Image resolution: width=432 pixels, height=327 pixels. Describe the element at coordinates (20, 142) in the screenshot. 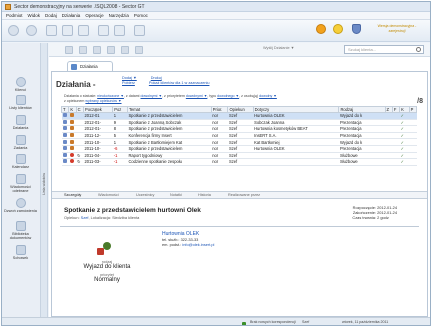

I see `sidebar-item-zadania: Zadania` at that location.